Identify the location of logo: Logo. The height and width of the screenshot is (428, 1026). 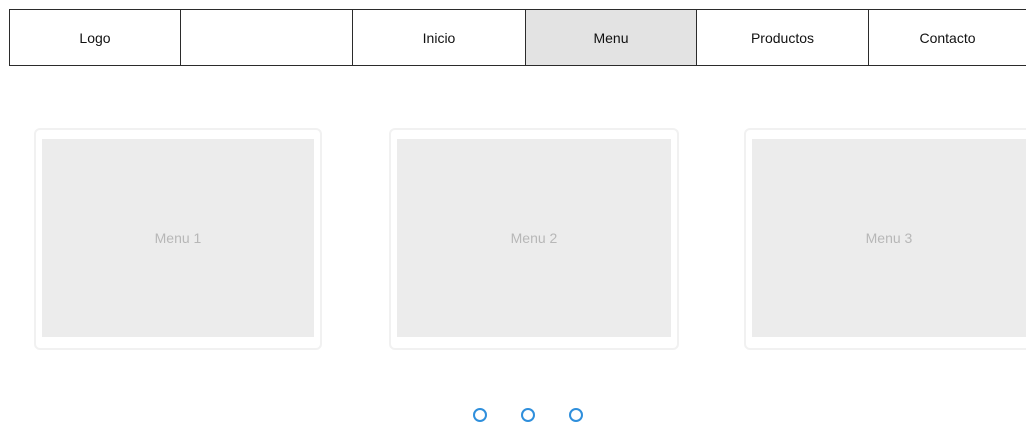
(94, 37).